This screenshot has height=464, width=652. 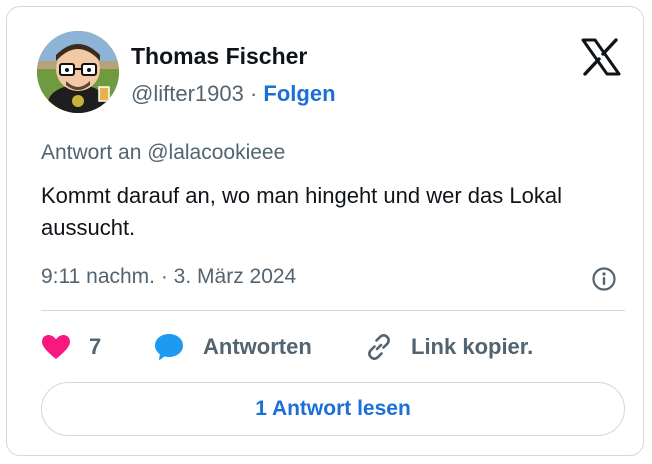 I want to click on follow-button: Folgen, so click(x=299, y=93).